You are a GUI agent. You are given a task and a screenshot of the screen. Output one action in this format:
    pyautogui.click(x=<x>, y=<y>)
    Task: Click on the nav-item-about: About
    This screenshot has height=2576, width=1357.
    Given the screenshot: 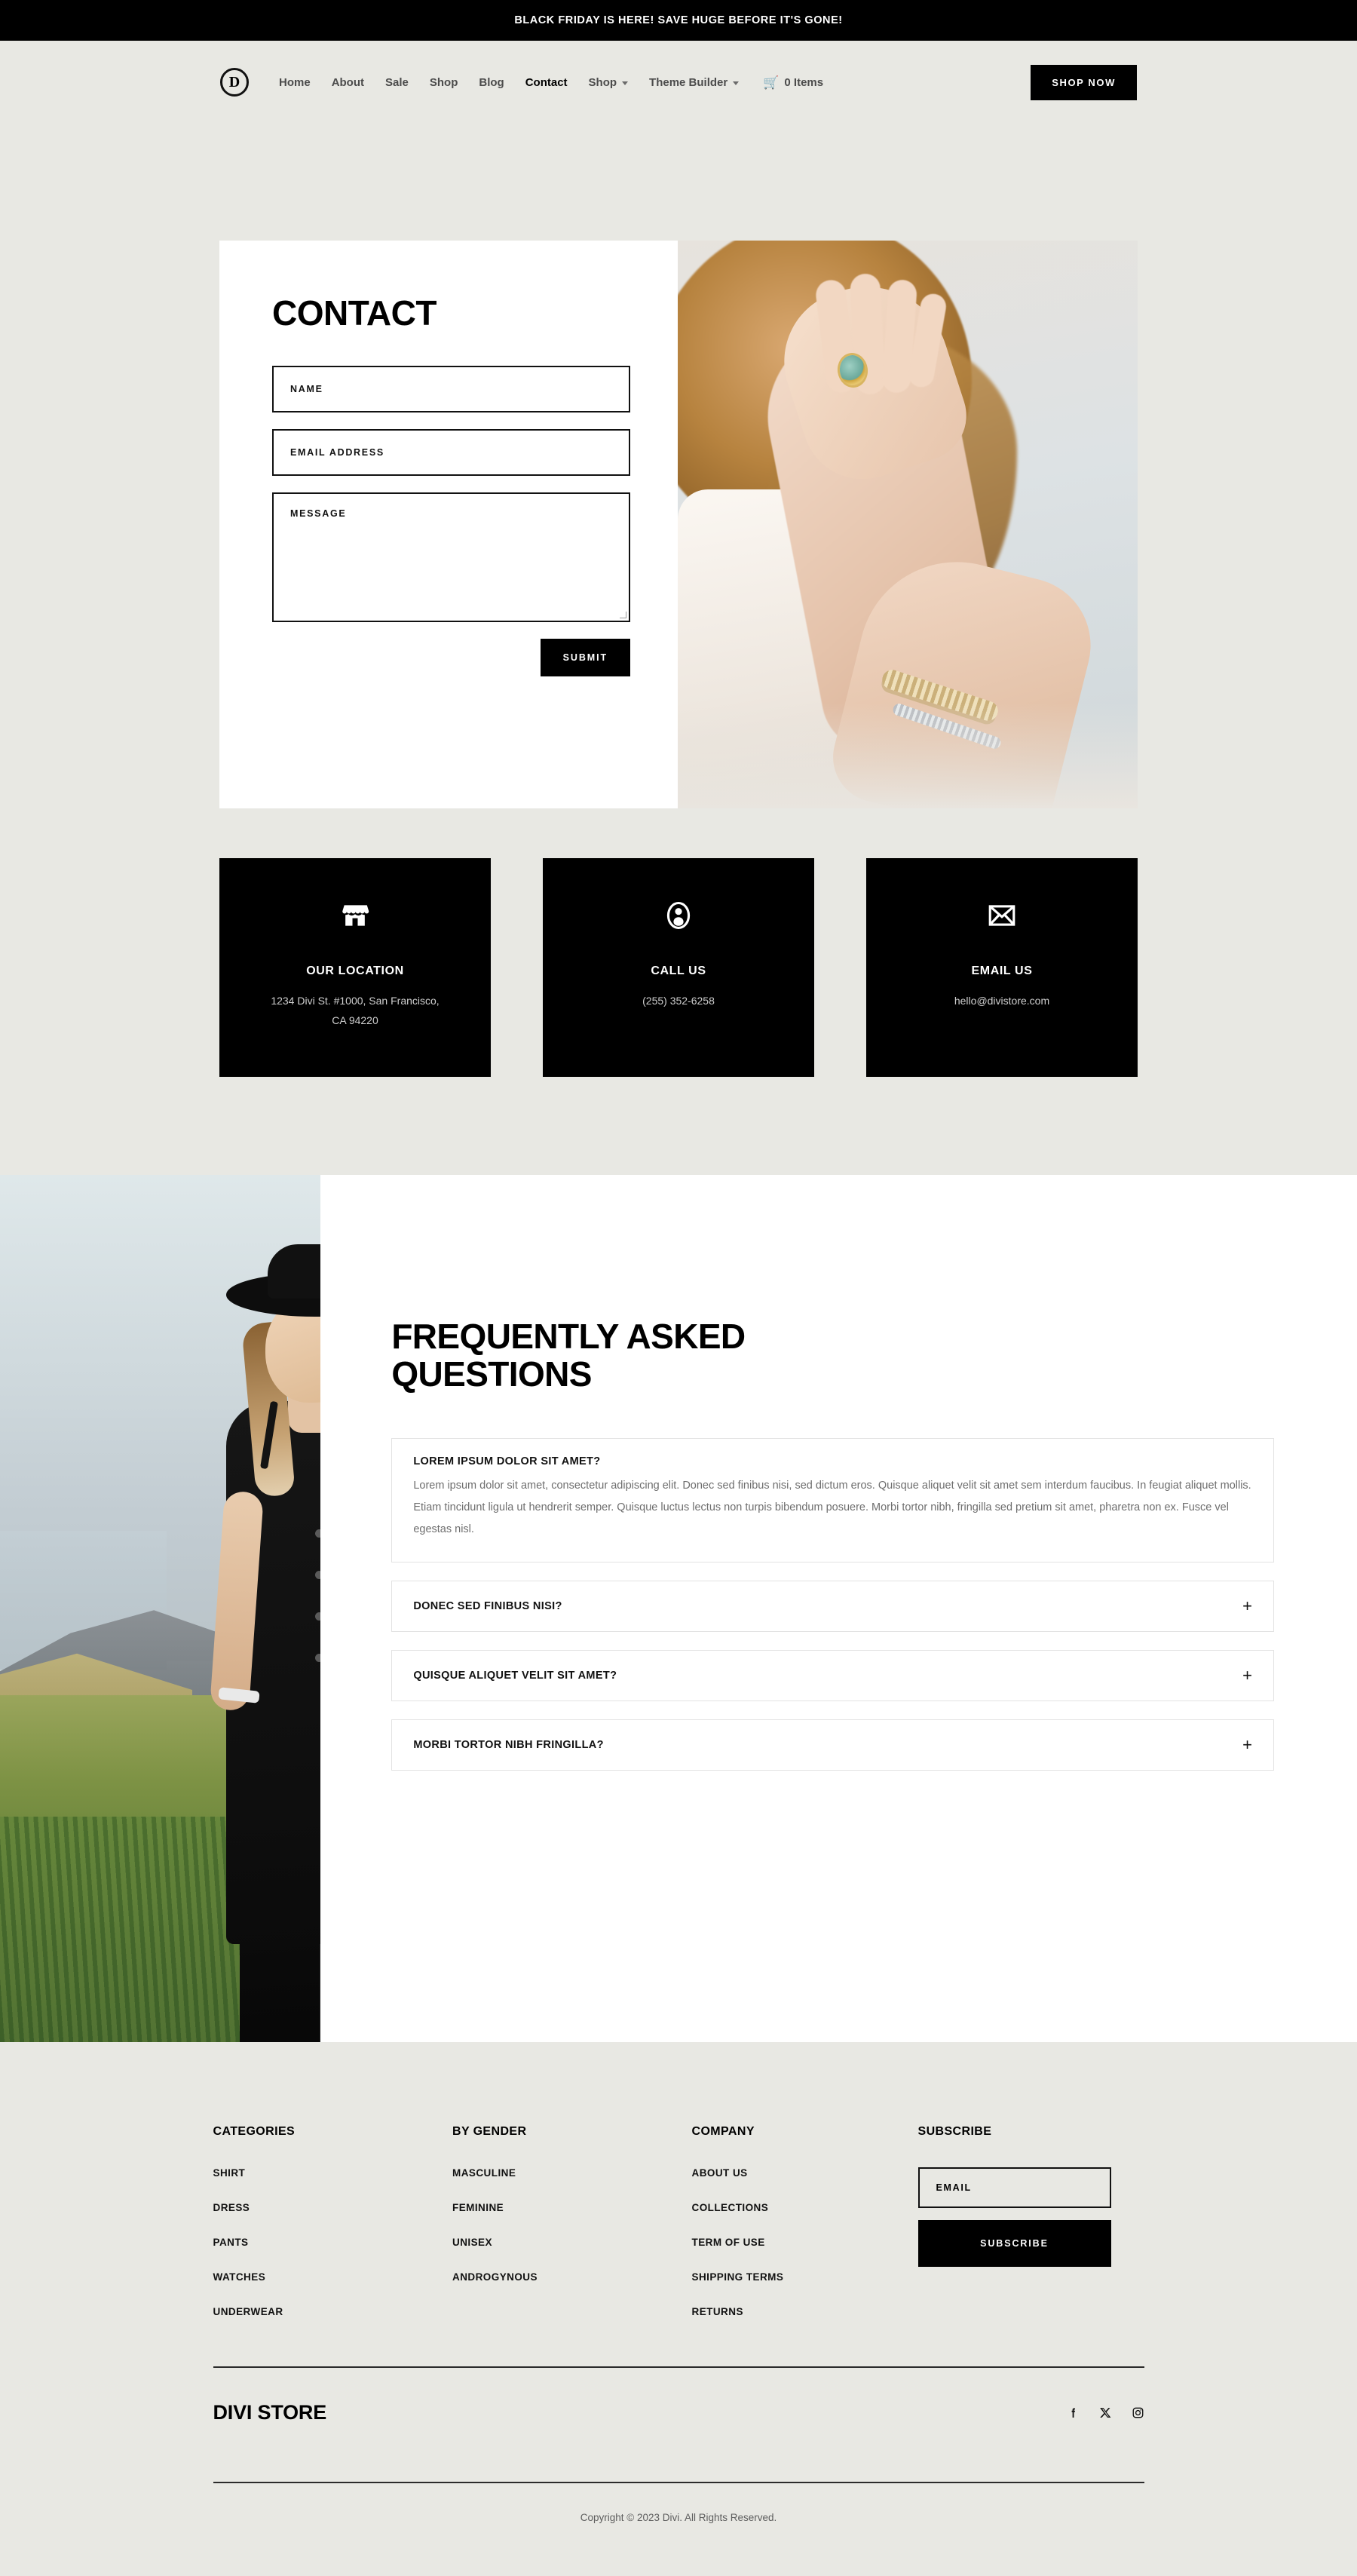 What is the action you would take?
    pyautogui.click(x=348, y=82)
    